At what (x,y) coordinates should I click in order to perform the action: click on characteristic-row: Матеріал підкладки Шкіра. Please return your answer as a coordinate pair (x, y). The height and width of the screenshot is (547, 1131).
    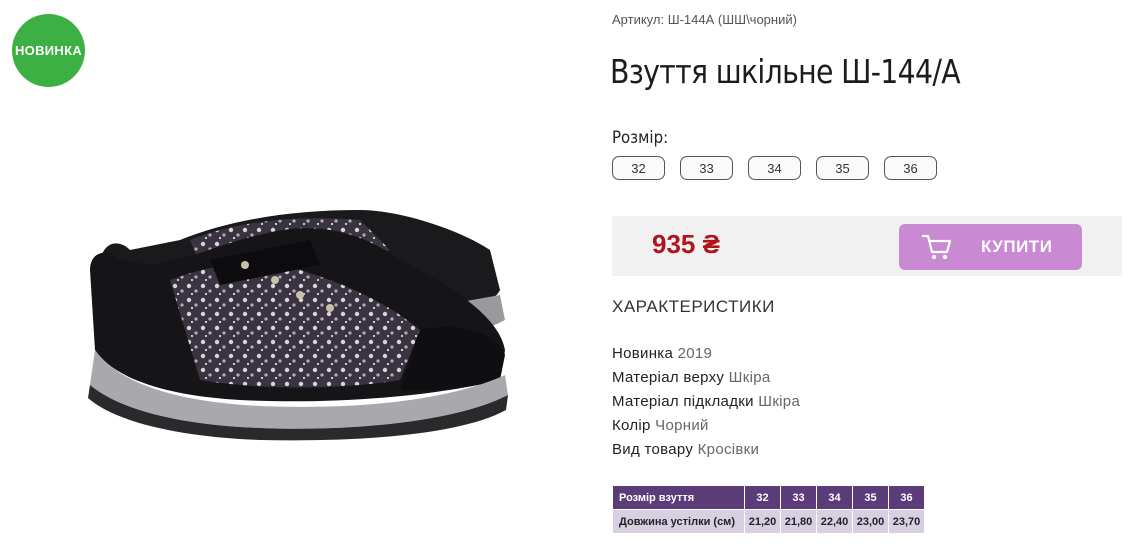
    Looking at the image, I should click on (706, 402).